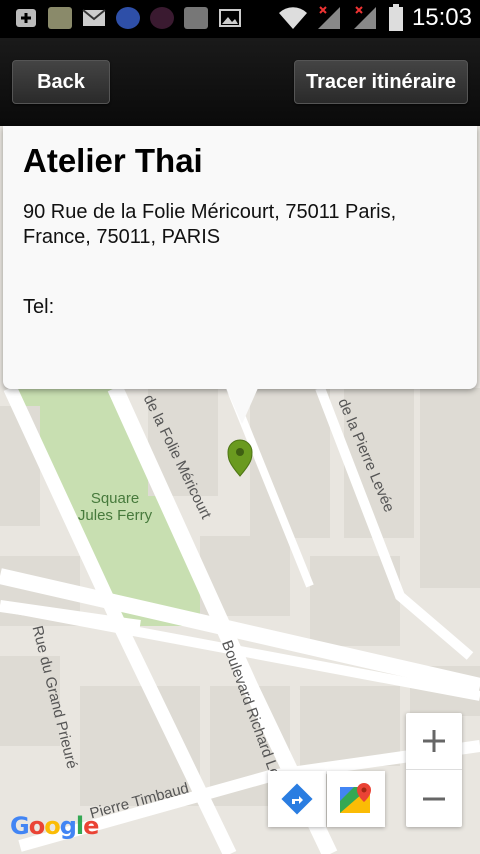  I want to click on mail-icon, so click(94, 17).